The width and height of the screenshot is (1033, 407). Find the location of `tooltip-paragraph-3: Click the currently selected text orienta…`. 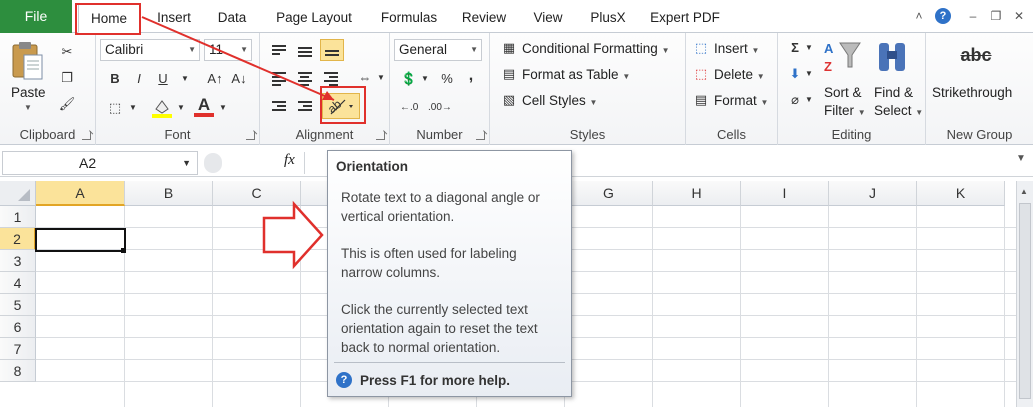

tooltip-paragraph-3: Click the currently selected text orienta… is located at coordinates (439, 328).